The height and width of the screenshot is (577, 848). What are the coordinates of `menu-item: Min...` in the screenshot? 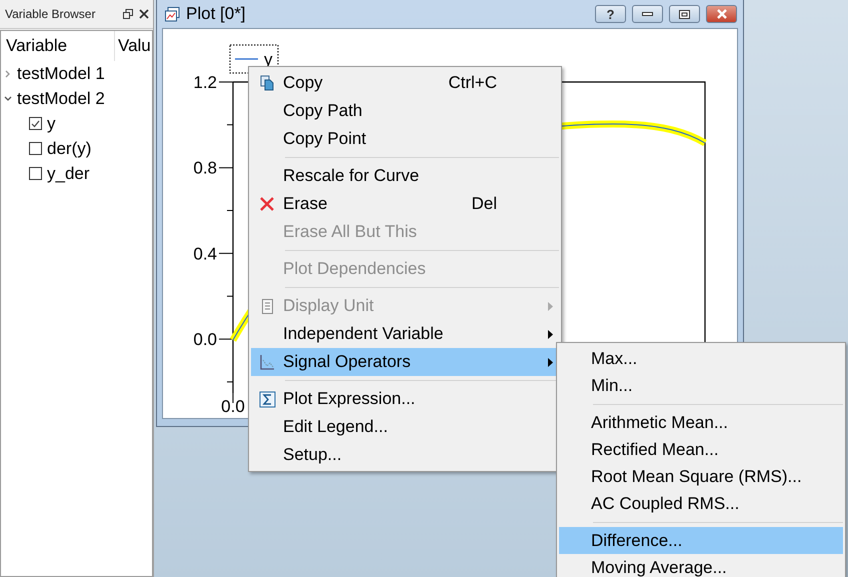 It's located at (701, 385).